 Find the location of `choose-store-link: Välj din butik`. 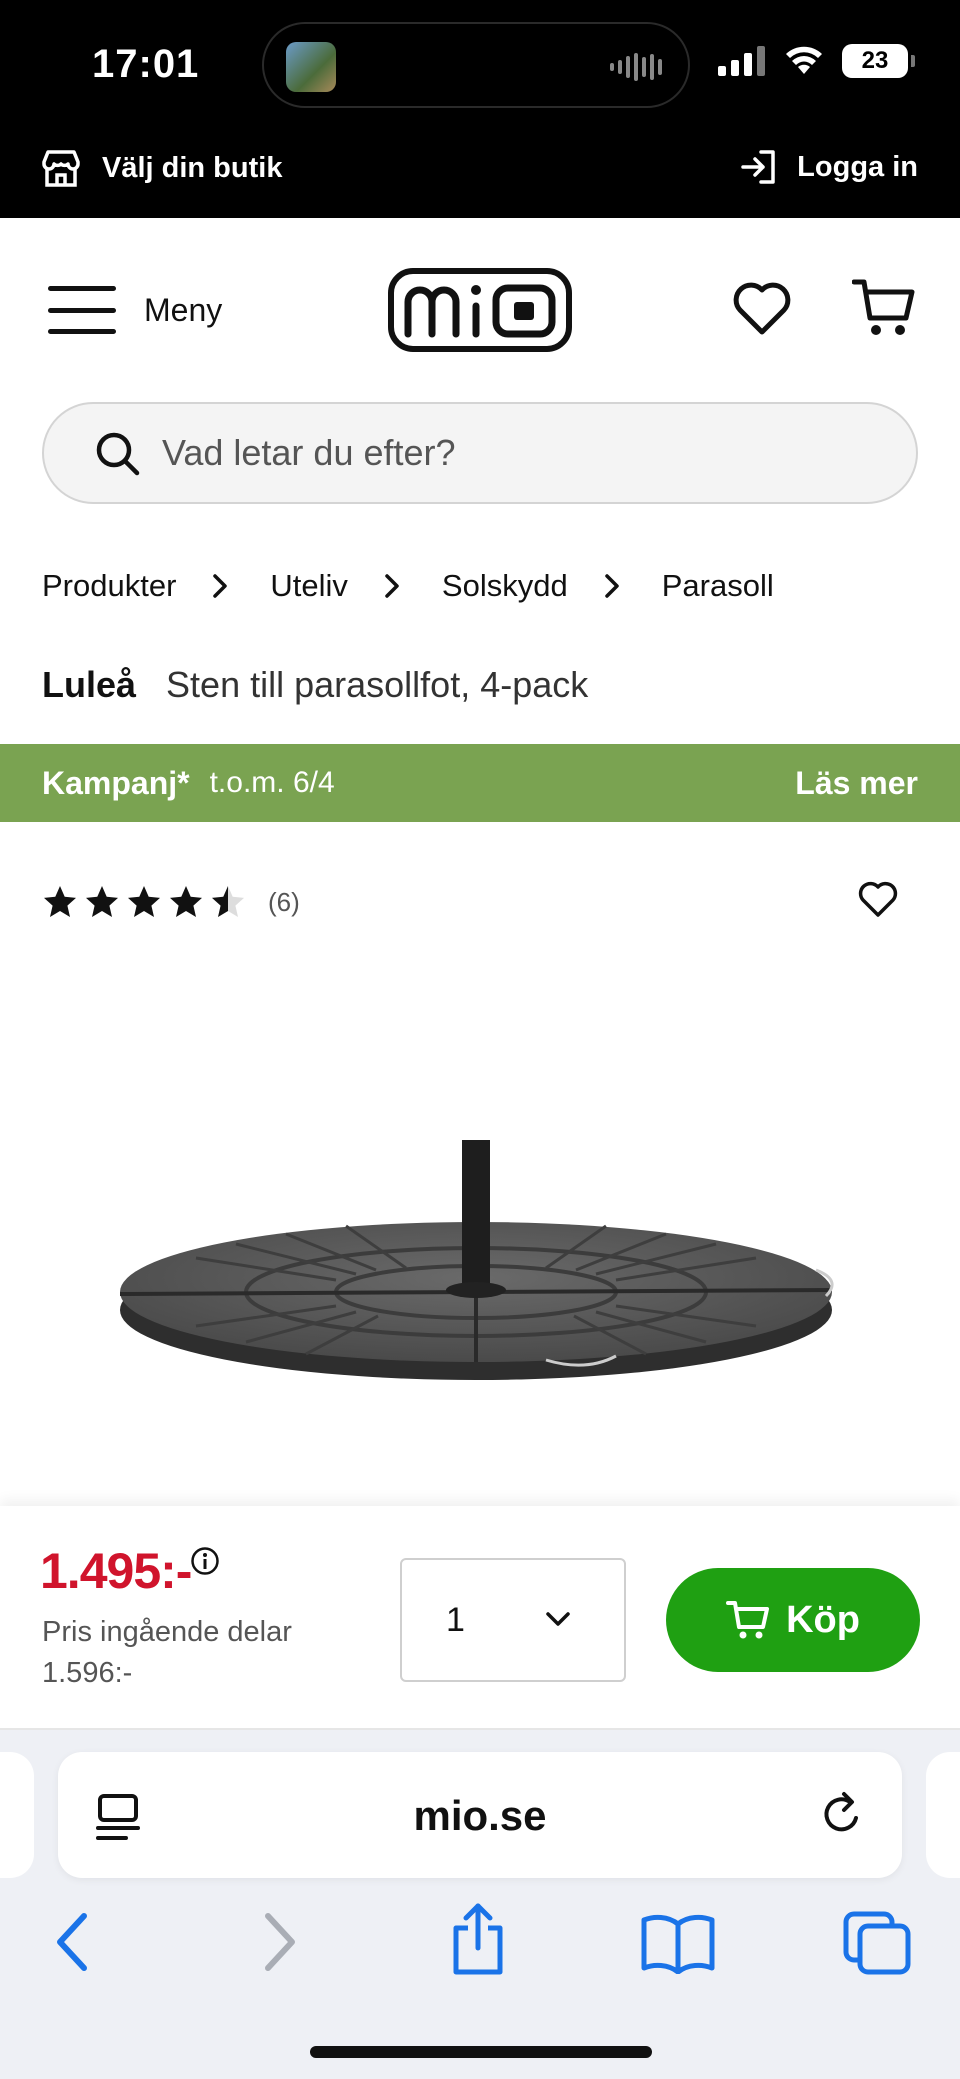

choose-store-link: Välj din butik is located at coordinates (161, 168).